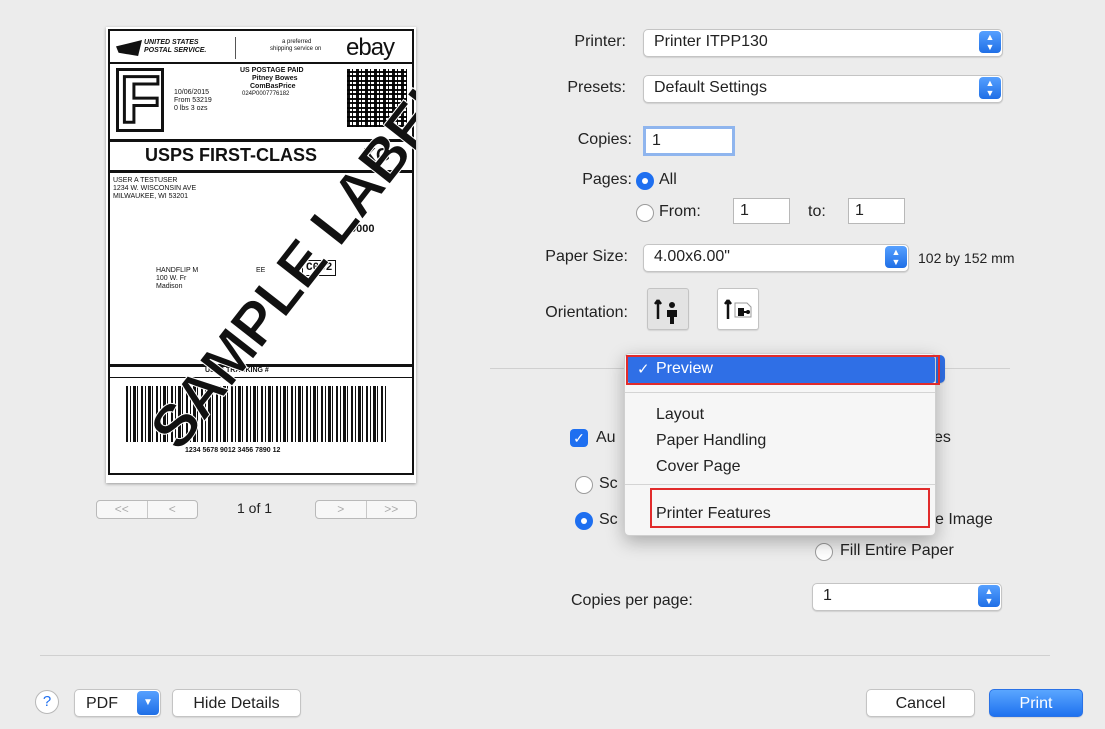  I want to click on copies-field, so click(689, 141).